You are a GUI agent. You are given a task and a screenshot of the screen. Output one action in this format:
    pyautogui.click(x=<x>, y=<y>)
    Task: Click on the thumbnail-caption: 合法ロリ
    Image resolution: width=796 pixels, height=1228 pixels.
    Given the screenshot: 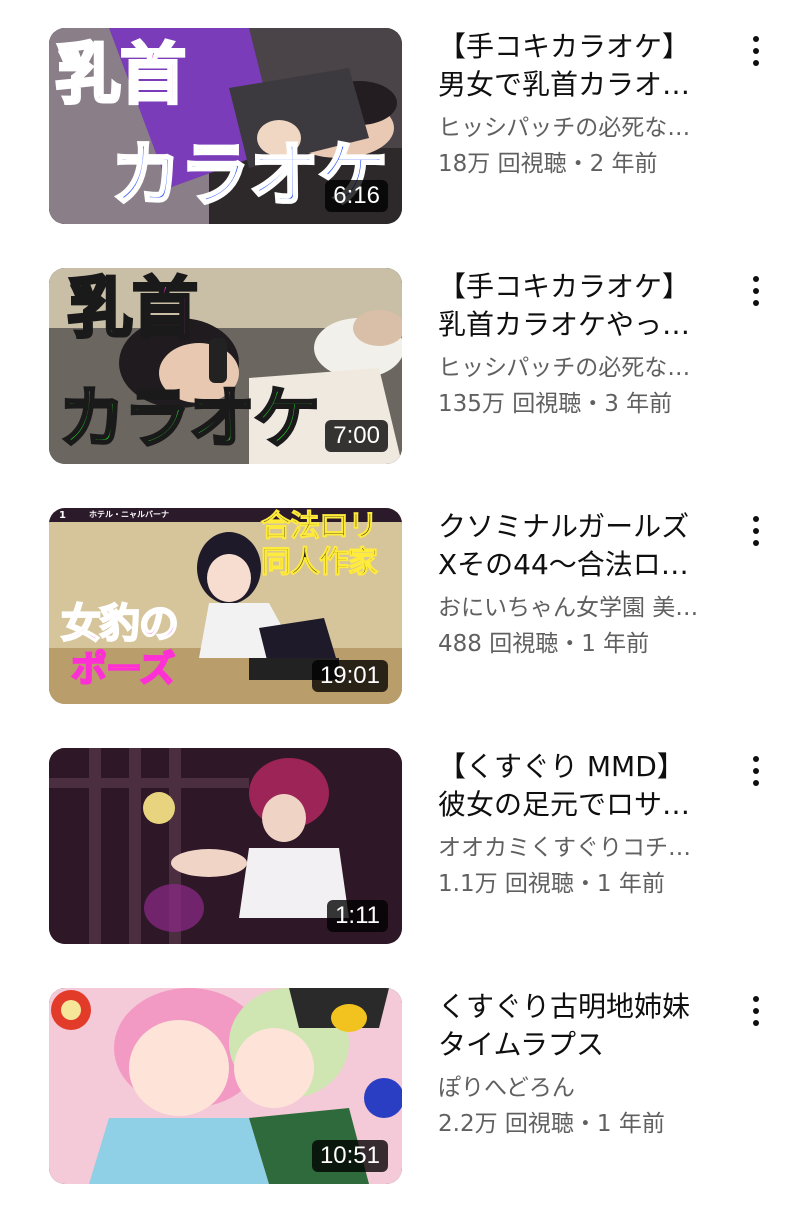 What is the action you would take?
    pyautogui.click(x=320, y=526)
    